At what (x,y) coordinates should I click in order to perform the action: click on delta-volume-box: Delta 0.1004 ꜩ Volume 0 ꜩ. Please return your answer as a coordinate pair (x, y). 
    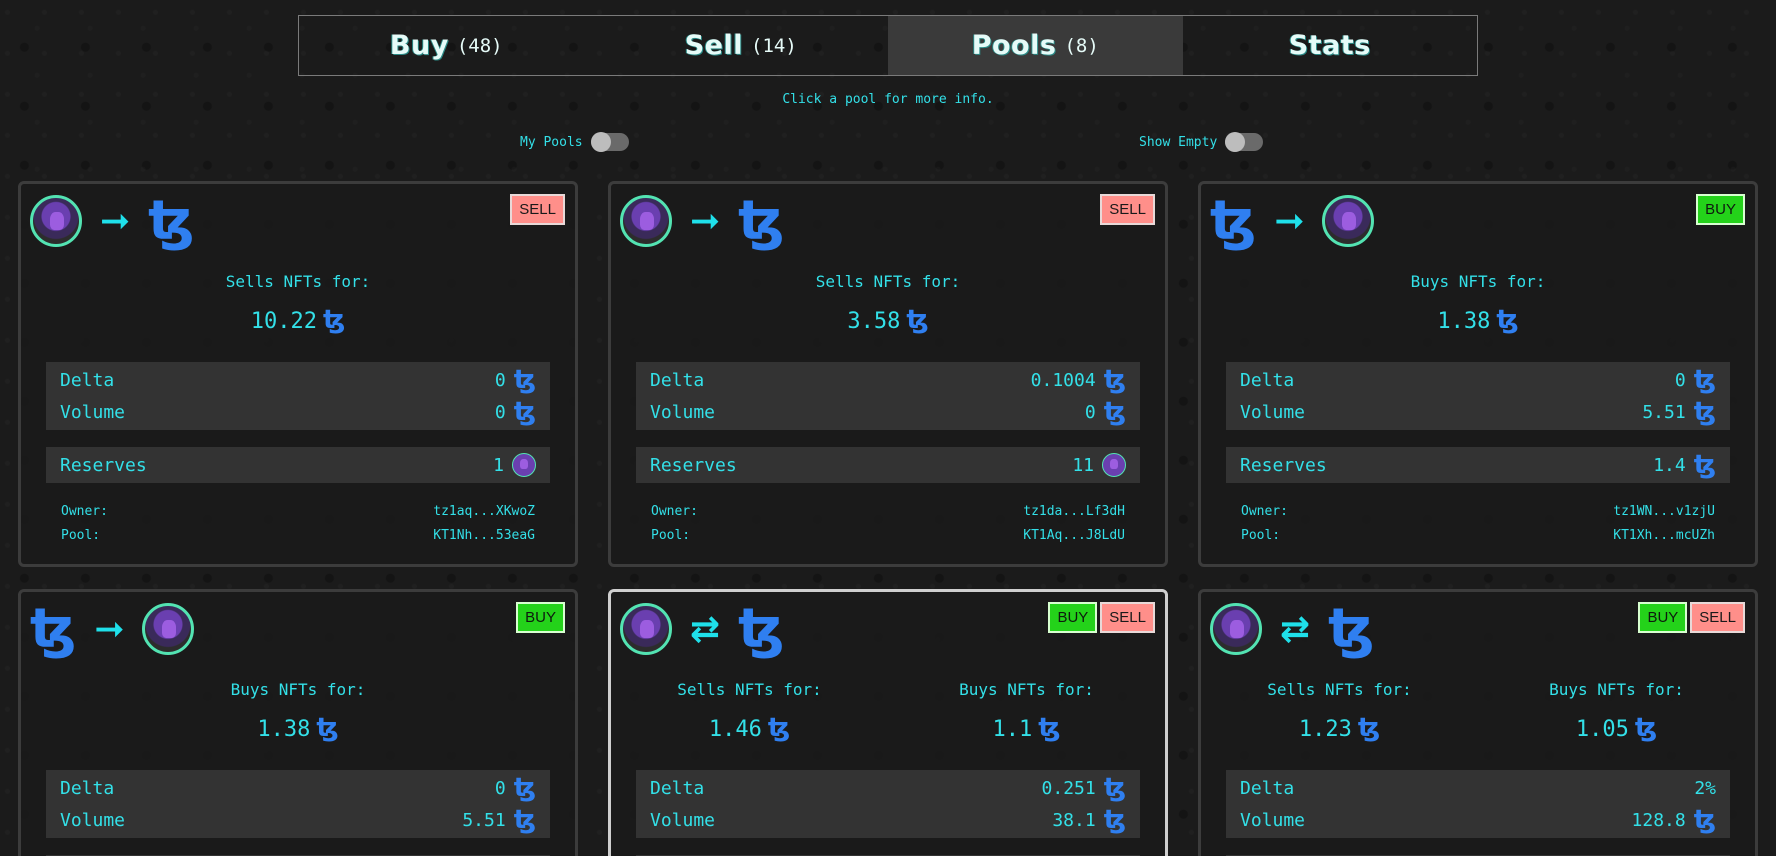
    Looking at the image, I should click on (888, 396).